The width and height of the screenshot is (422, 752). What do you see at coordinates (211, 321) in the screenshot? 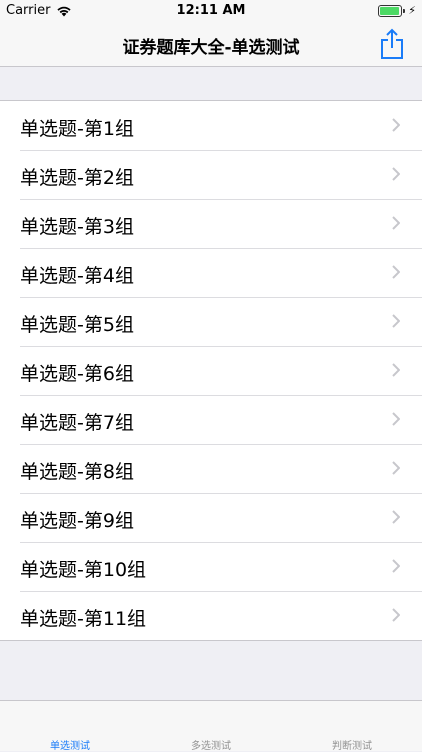
I see `list-item: 单选题-第5组` at bounding box center [211, 321].